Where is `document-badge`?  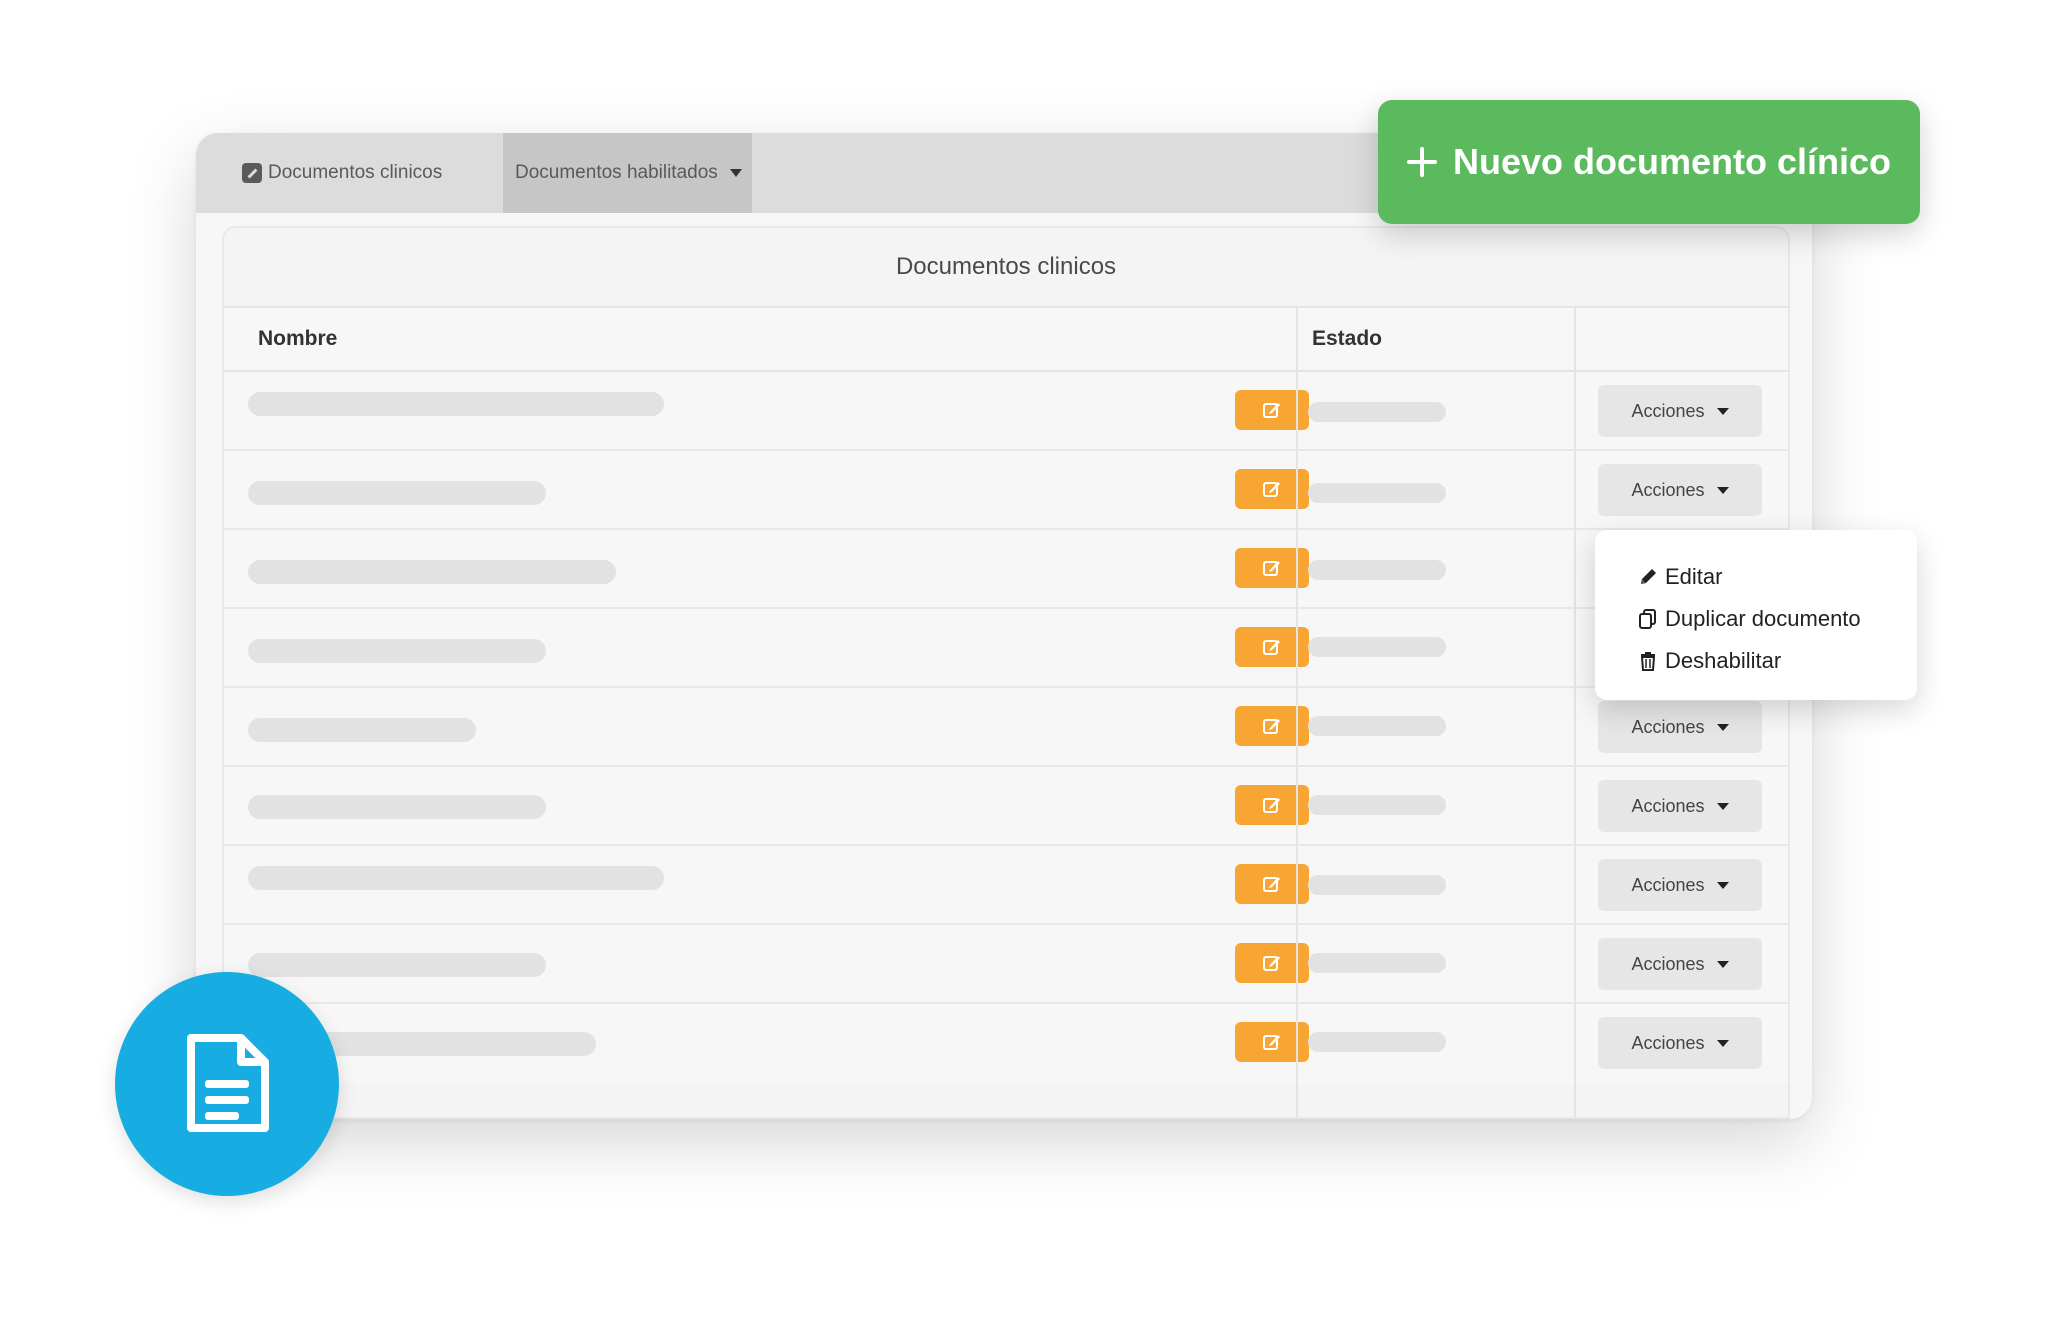 document-badge is located at coordinates (227, 1084).